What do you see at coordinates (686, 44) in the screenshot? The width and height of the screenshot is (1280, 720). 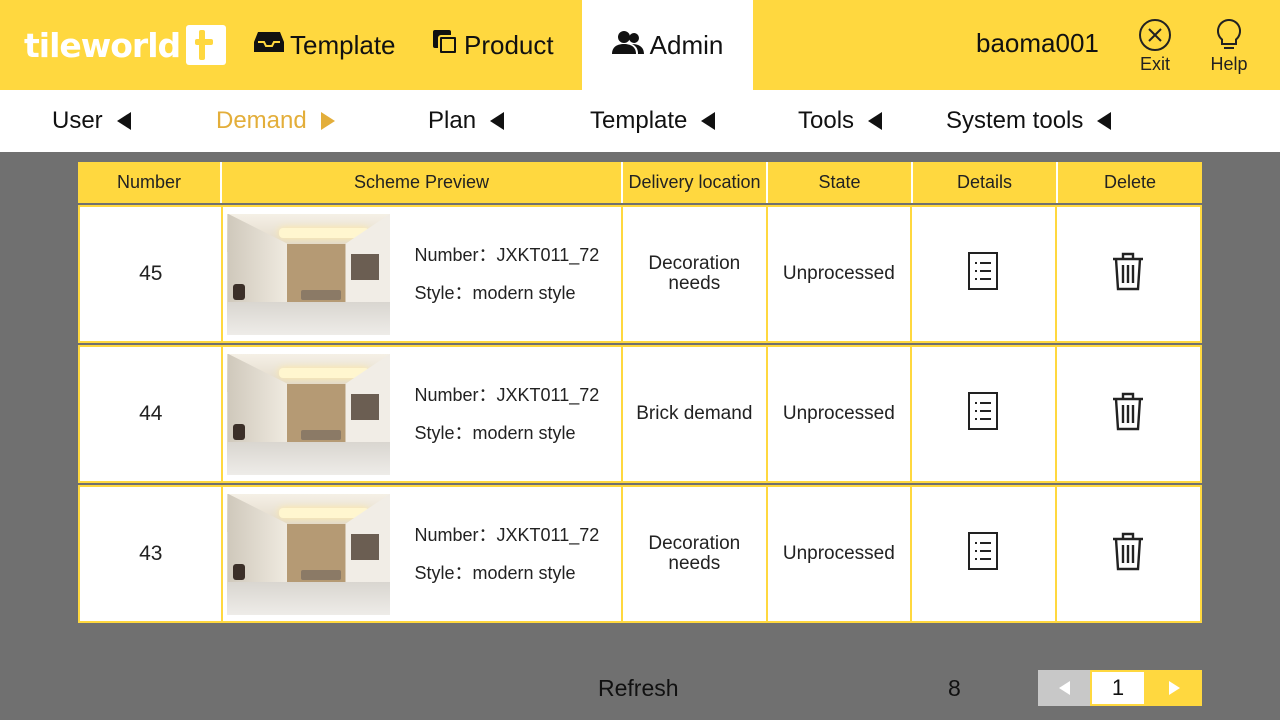 I see `nav-admin-label: Admin` at bounding box center [686, 44].